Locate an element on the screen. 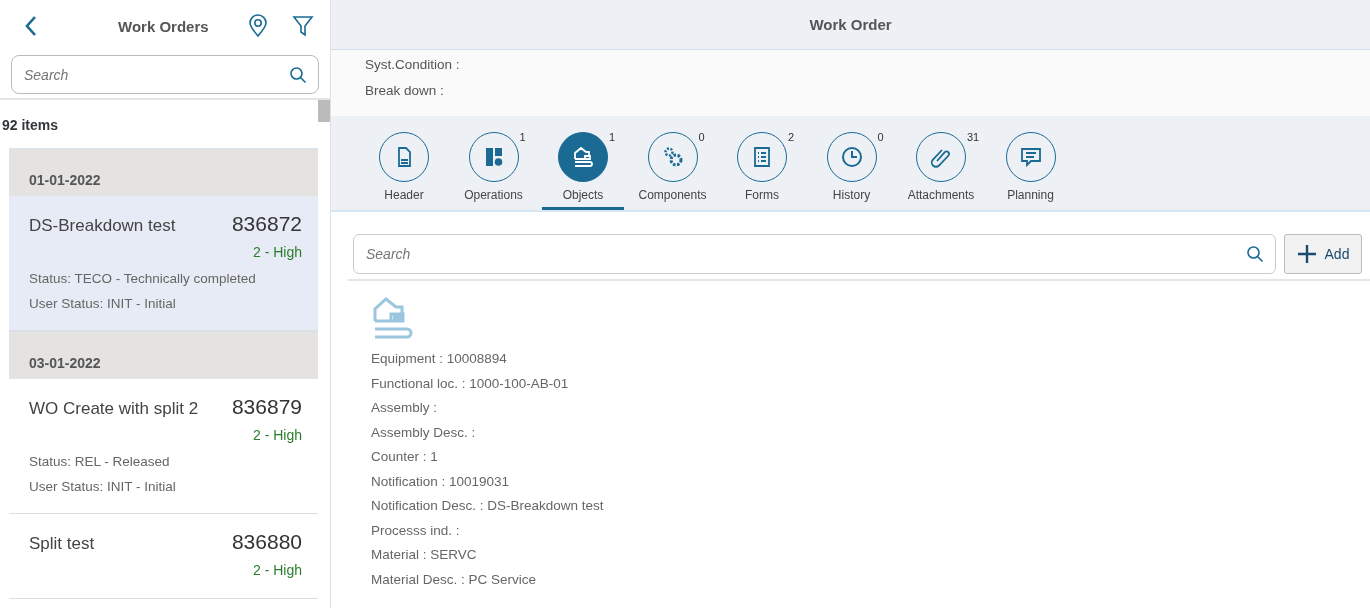  section-tab: 2 Forms is located at coordinates (762, 163).